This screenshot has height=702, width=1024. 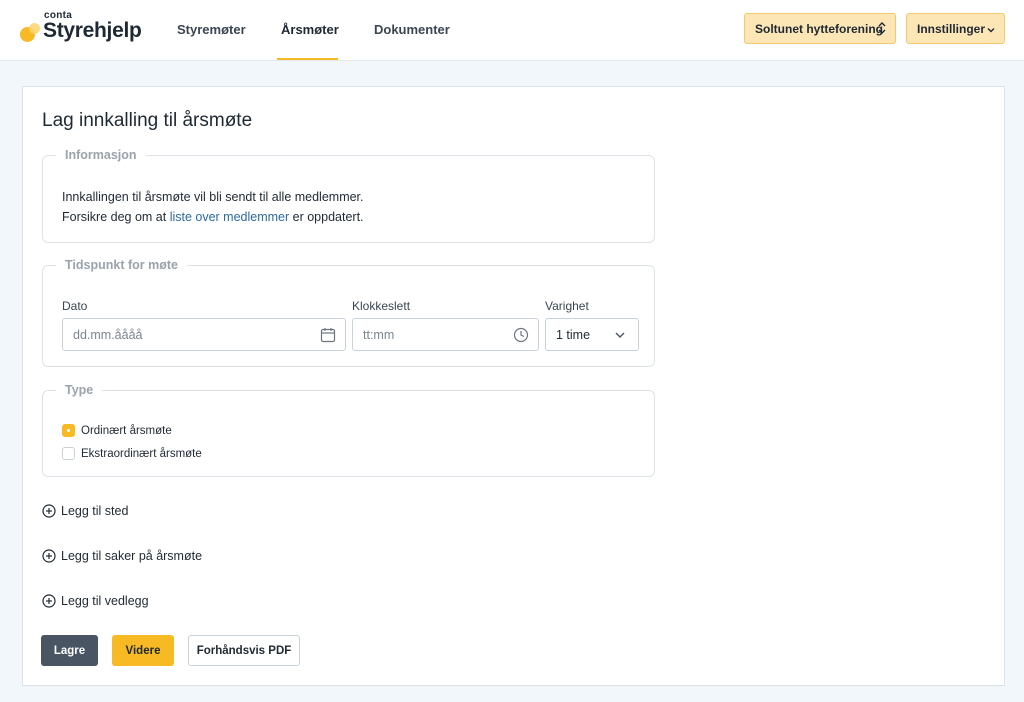 What do you see at coordinates (310, 29) in the screenshot?
I see `nav-arsmoter: Årsmøter` at bounding box center [310, 29].